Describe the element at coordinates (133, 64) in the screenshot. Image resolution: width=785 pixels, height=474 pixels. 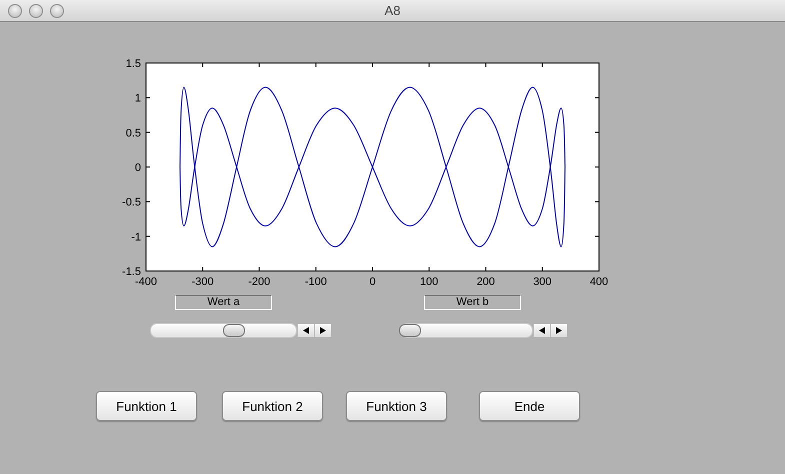
I see `y-tick-label: 1.5` at that location.